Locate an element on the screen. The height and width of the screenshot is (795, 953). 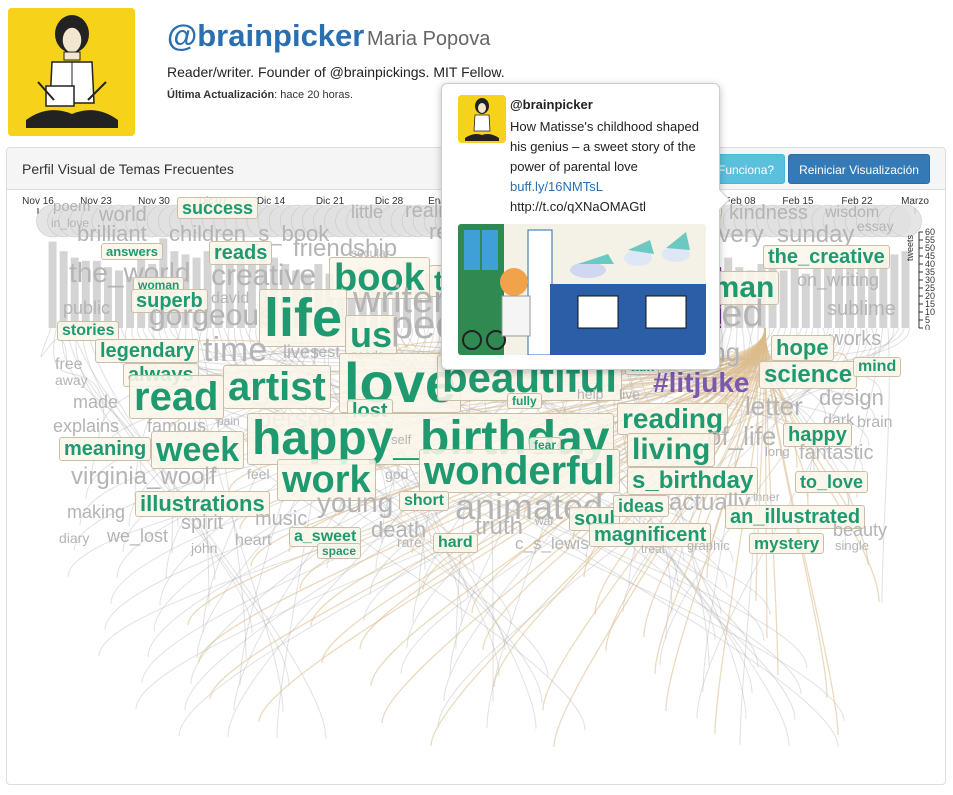
topic-word: success is located at coordinates (218, 208).